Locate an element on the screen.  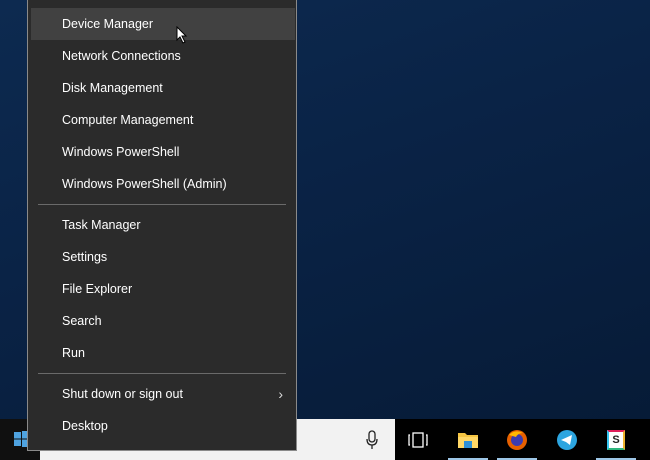
telegram-button is located at coordinates (567, 439).